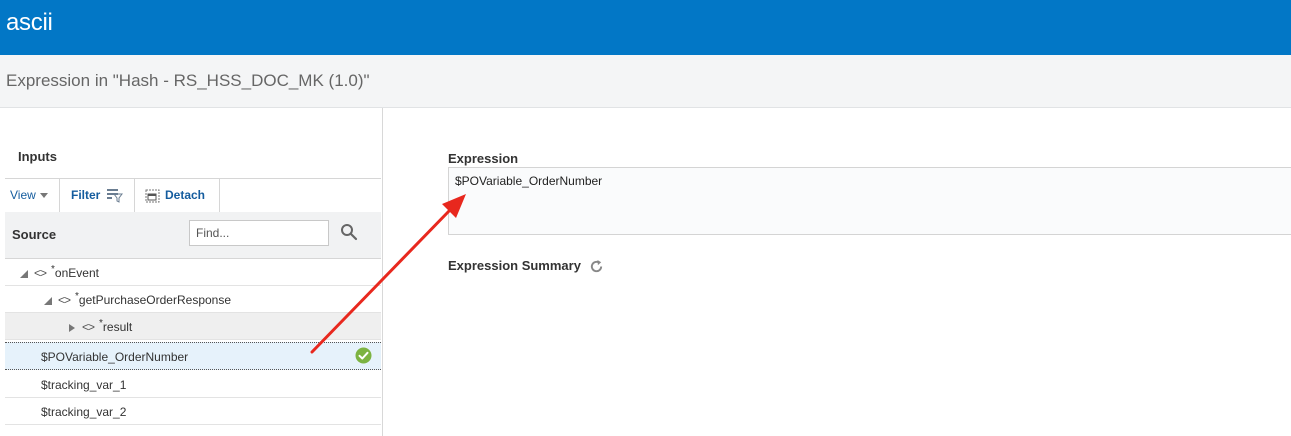 This screenshot has width=1291, height=436. I want to click on chevron-down-icon, so click(43, 196).